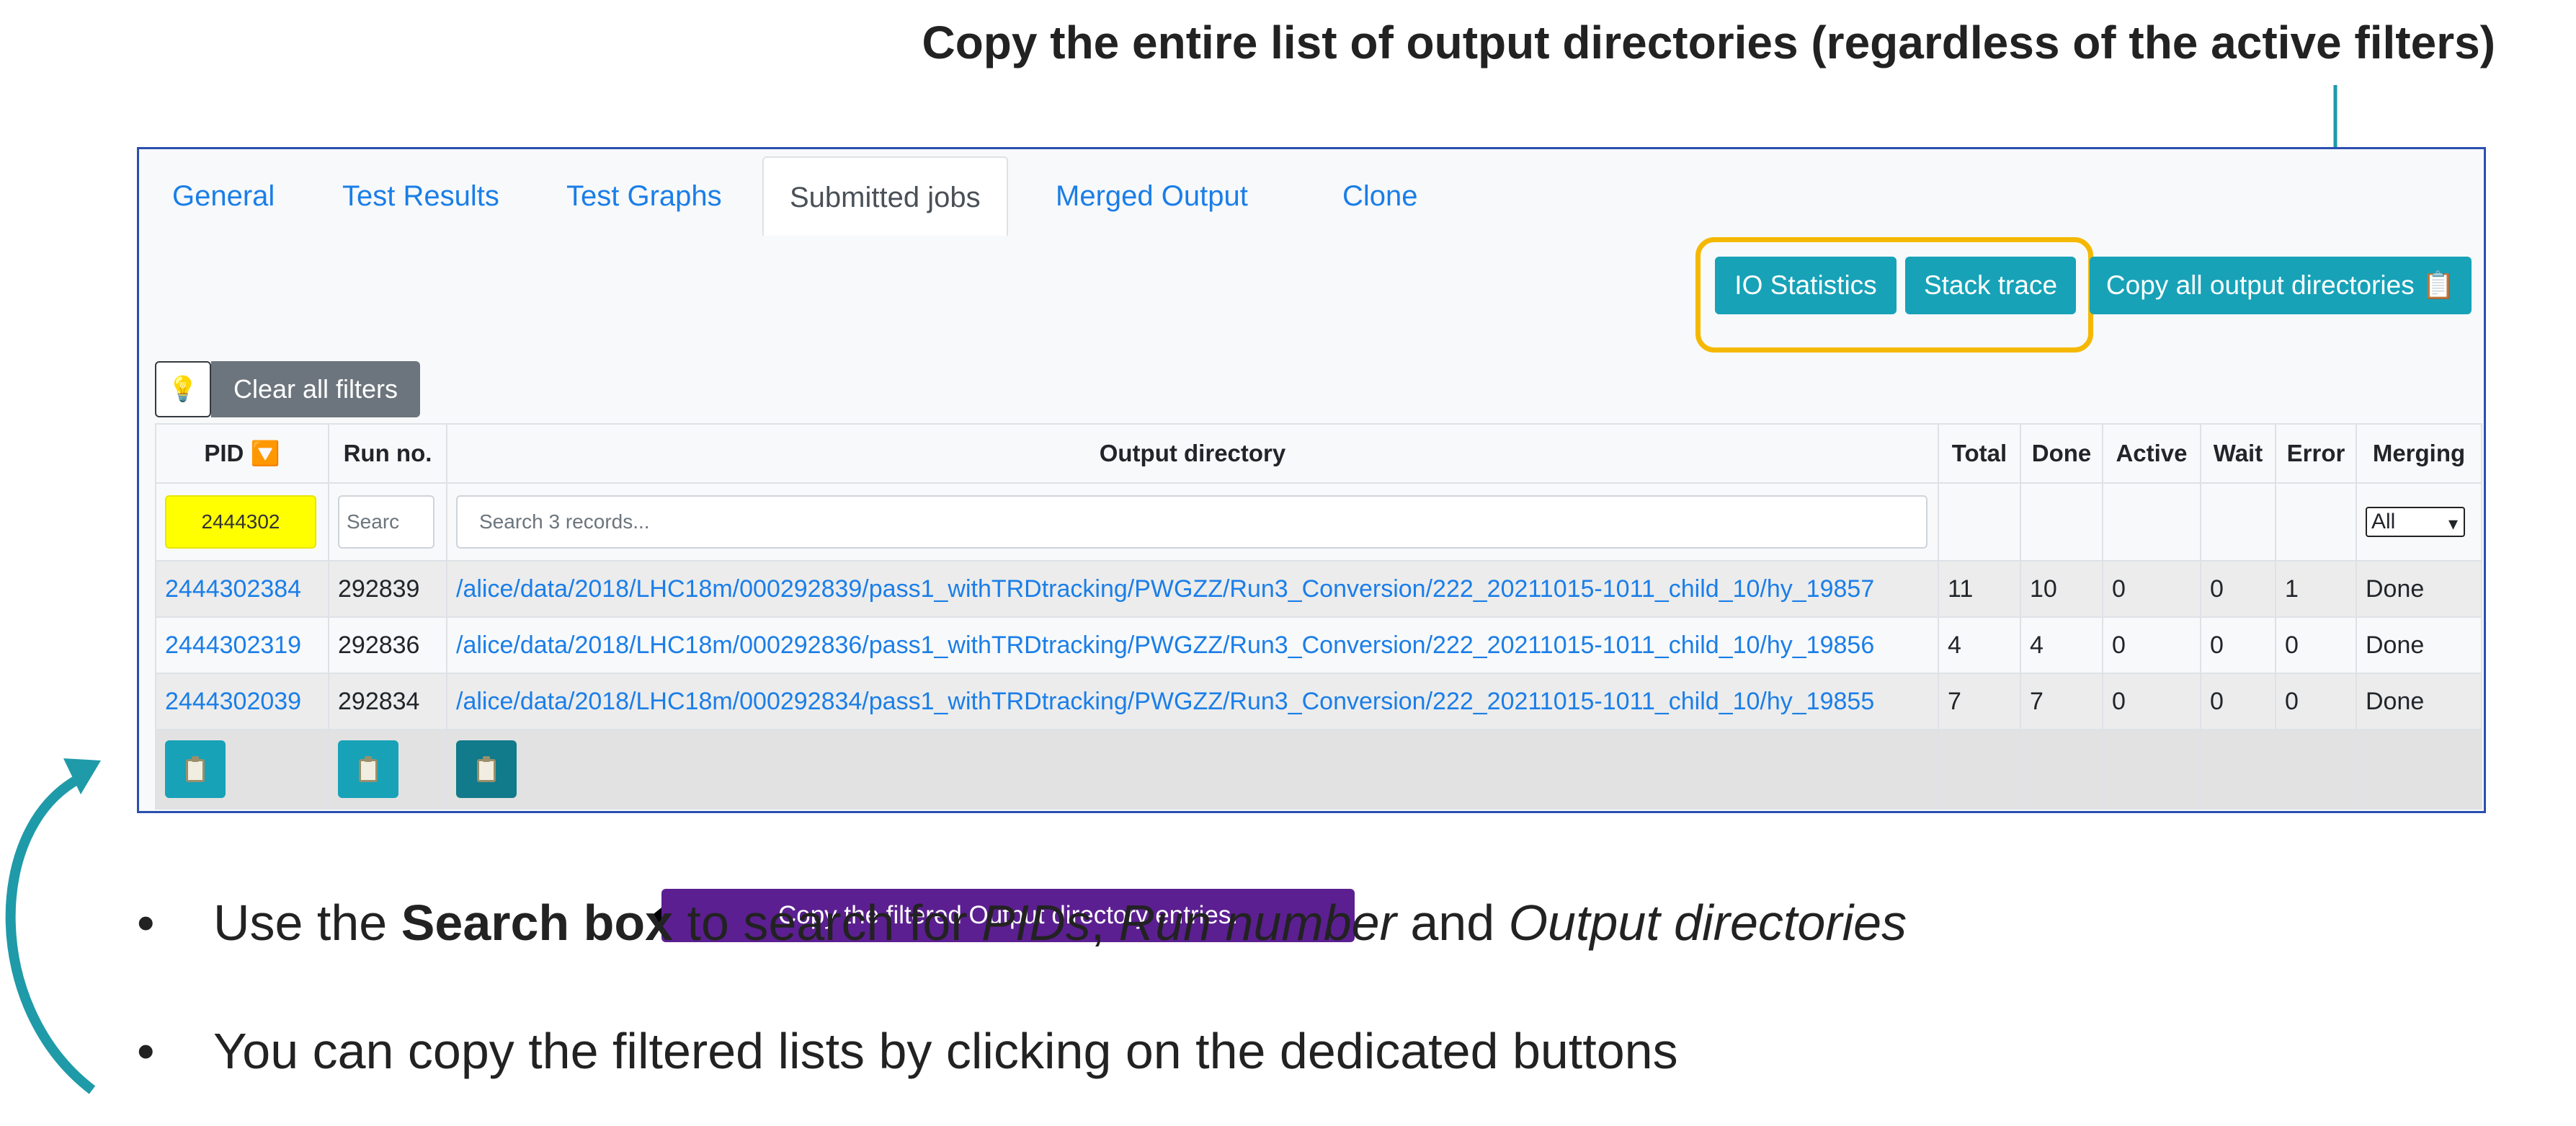 The width and height of the screenshot is (2576, 1126). I want to click on run-filter-cell: Searc, so click(387, 522).